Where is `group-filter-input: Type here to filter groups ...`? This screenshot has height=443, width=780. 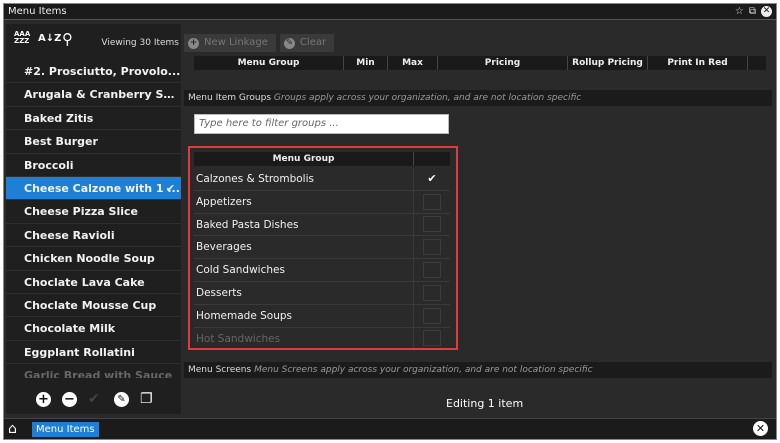 group-filter-input: Type here to filter groups ... is located at coordinates (321, 124).